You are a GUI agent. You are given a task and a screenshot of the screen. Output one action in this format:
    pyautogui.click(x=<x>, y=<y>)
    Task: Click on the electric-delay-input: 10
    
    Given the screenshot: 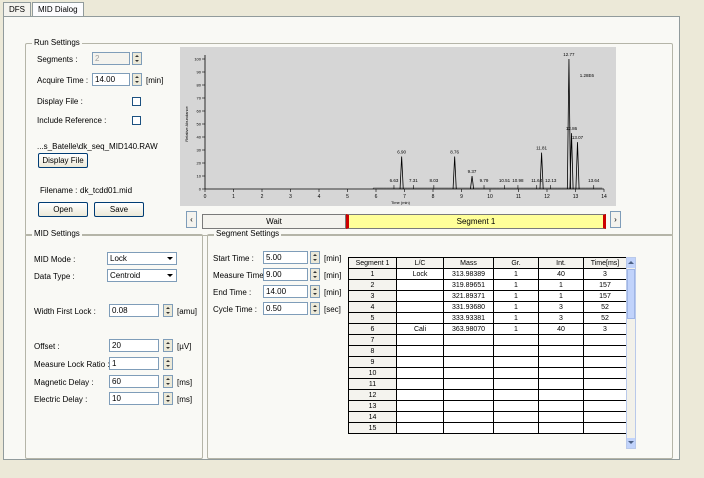 What is the action you would take?
    pyautogui.click(x=134, y=398)
    